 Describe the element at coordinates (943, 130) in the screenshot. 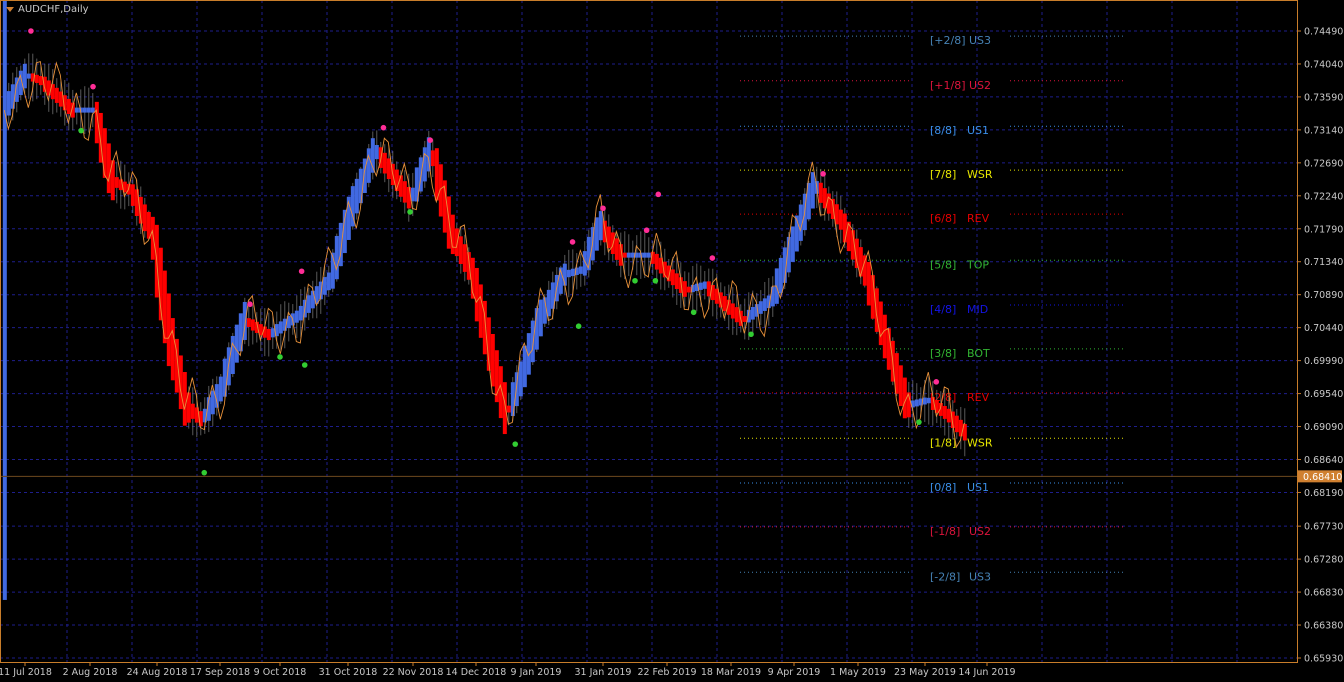

I see `murrey-level-fraction: [8/8]` at that location.